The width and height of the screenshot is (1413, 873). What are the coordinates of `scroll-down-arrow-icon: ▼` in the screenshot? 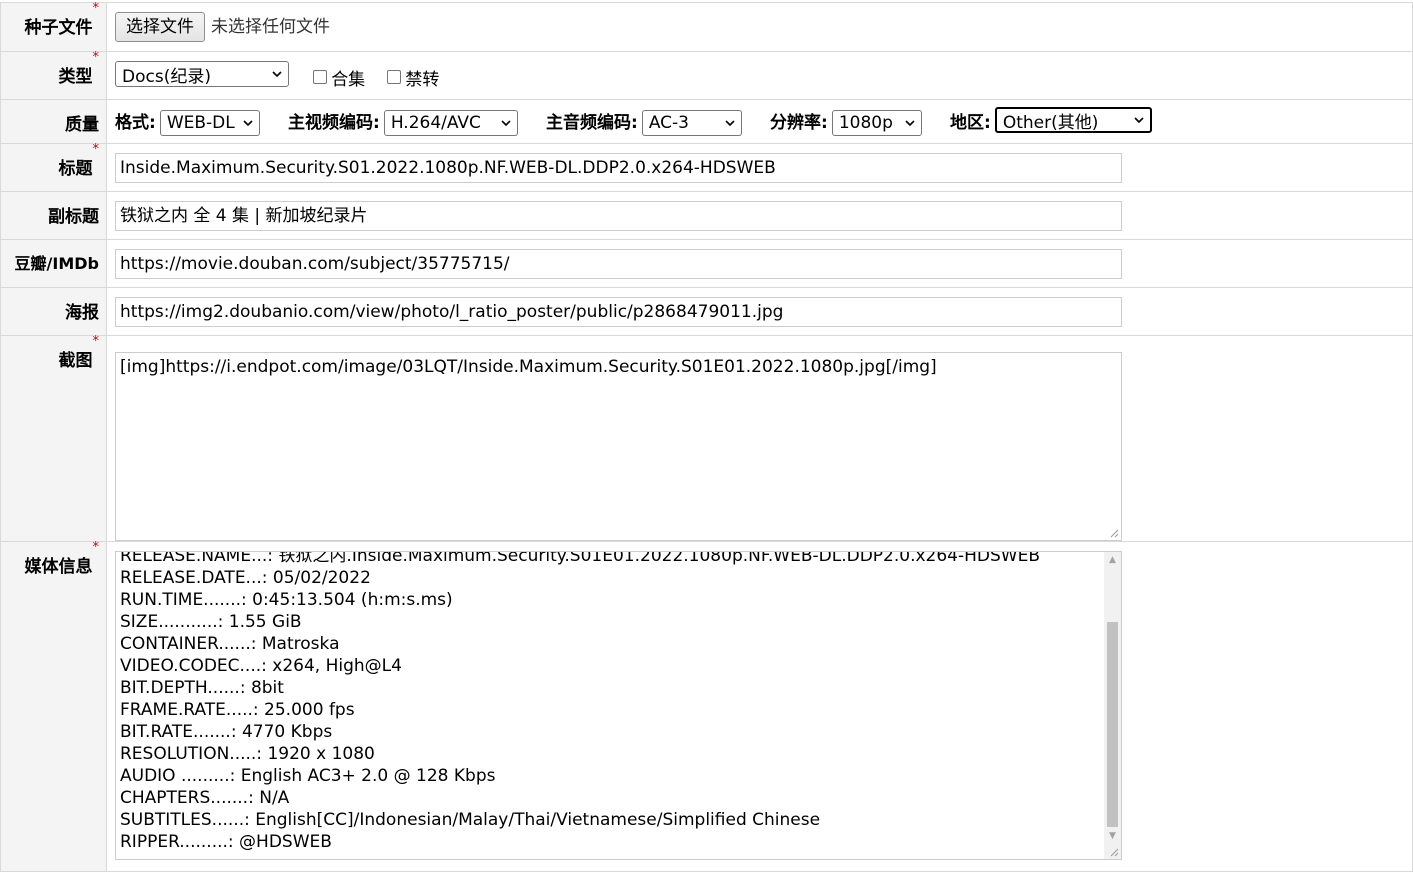 It's located at (1112, 836).